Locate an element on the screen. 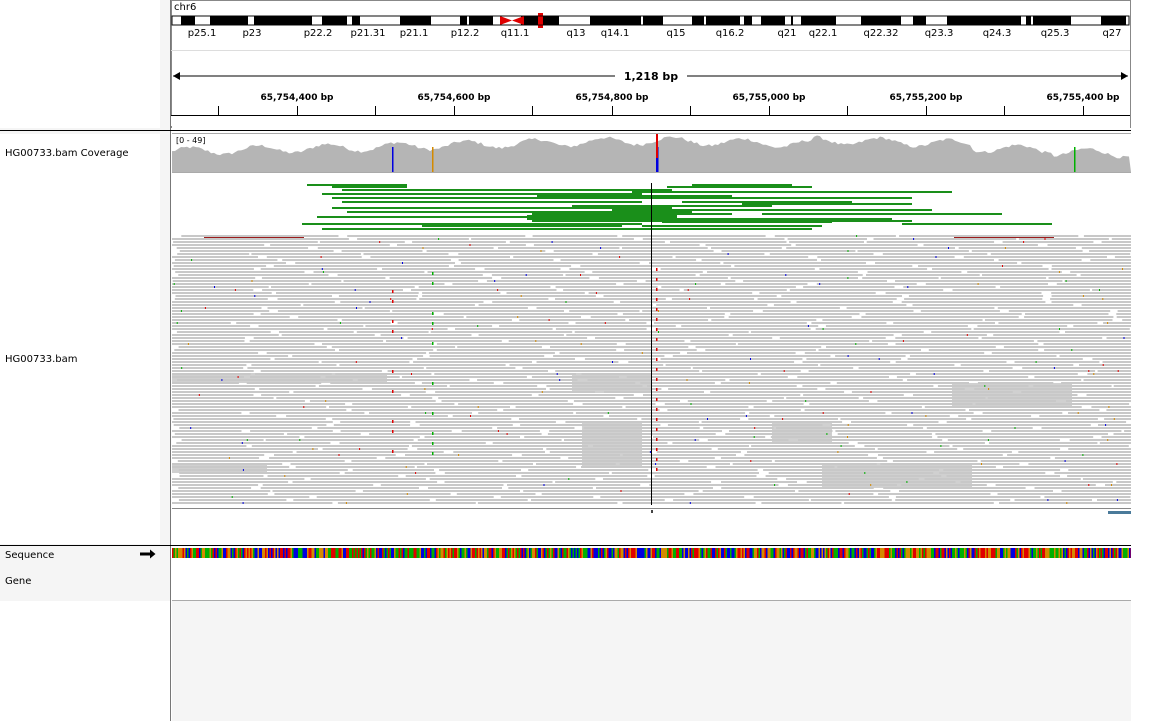 The width and height of the screenshot is (1150, 724). band-label: q15 is located at coordinates (675, 33).